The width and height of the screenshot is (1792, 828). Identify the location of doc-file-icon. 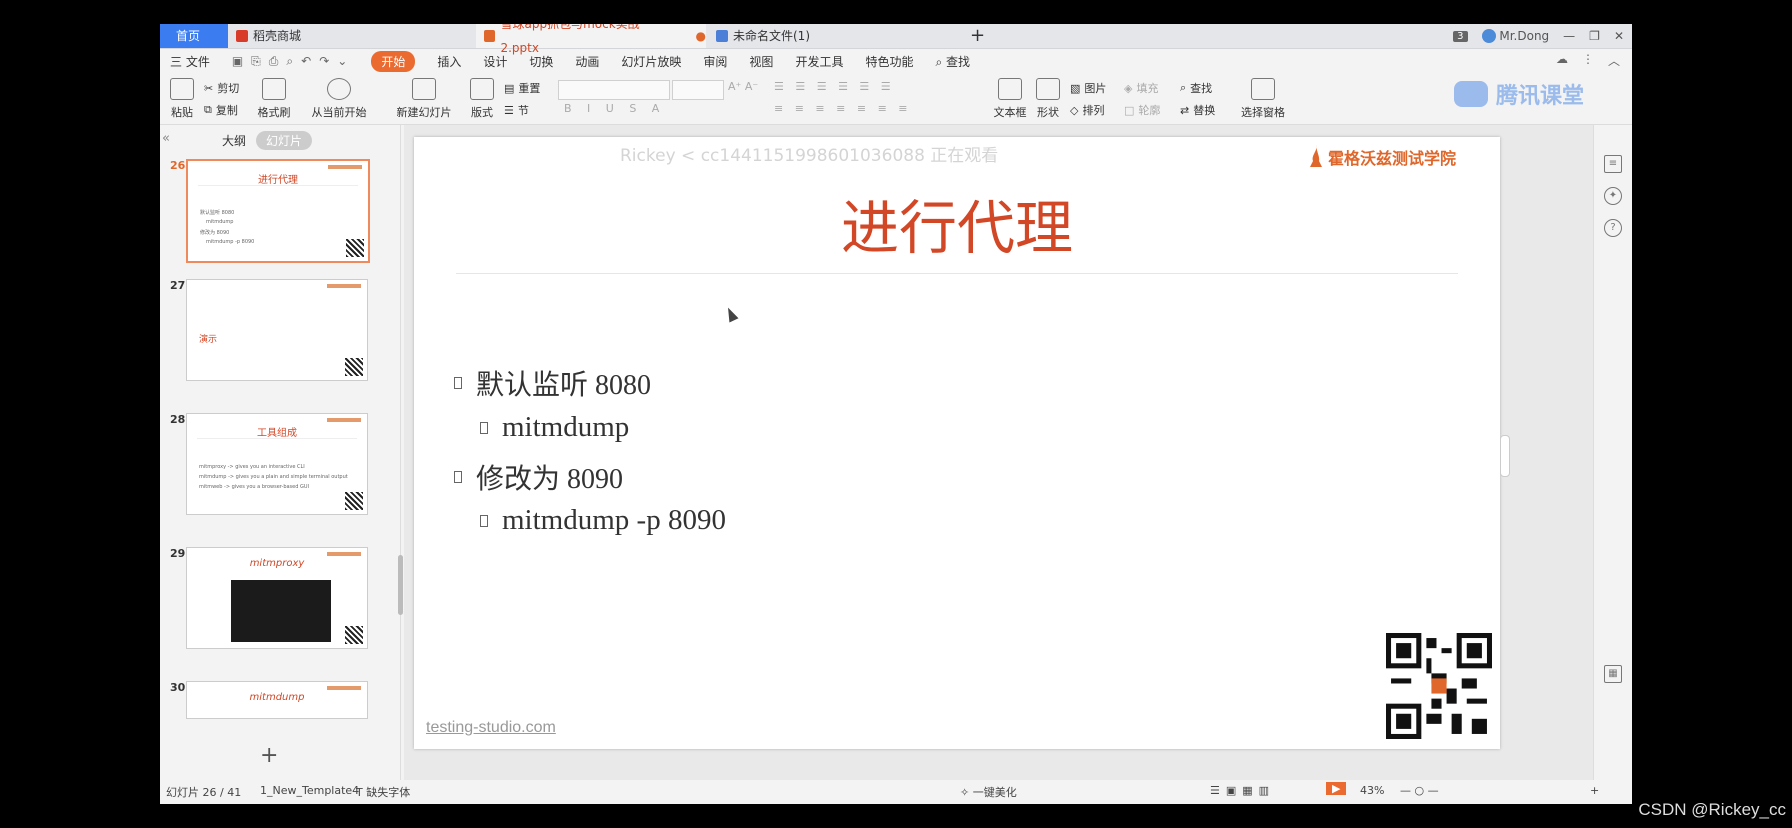
(722, 36).